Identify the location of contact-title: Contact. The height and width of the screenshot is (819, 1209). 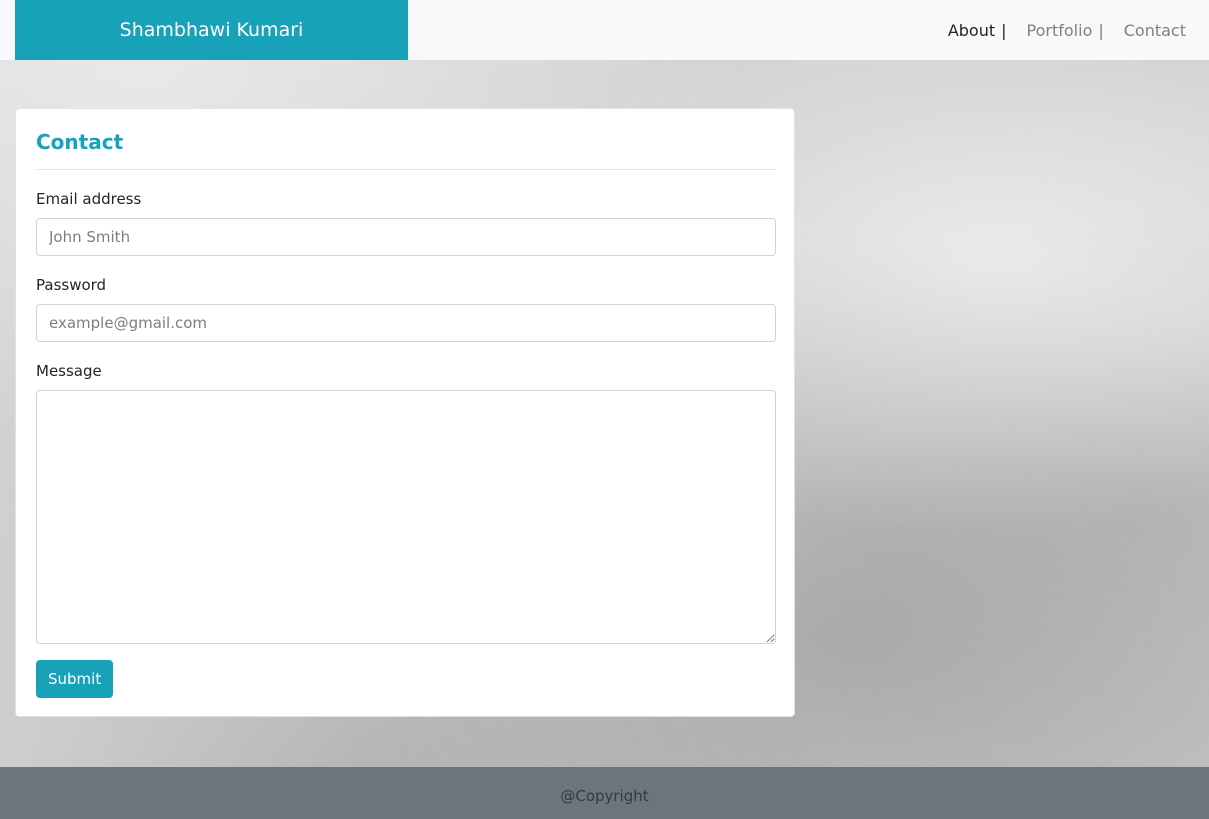
(80, 142).